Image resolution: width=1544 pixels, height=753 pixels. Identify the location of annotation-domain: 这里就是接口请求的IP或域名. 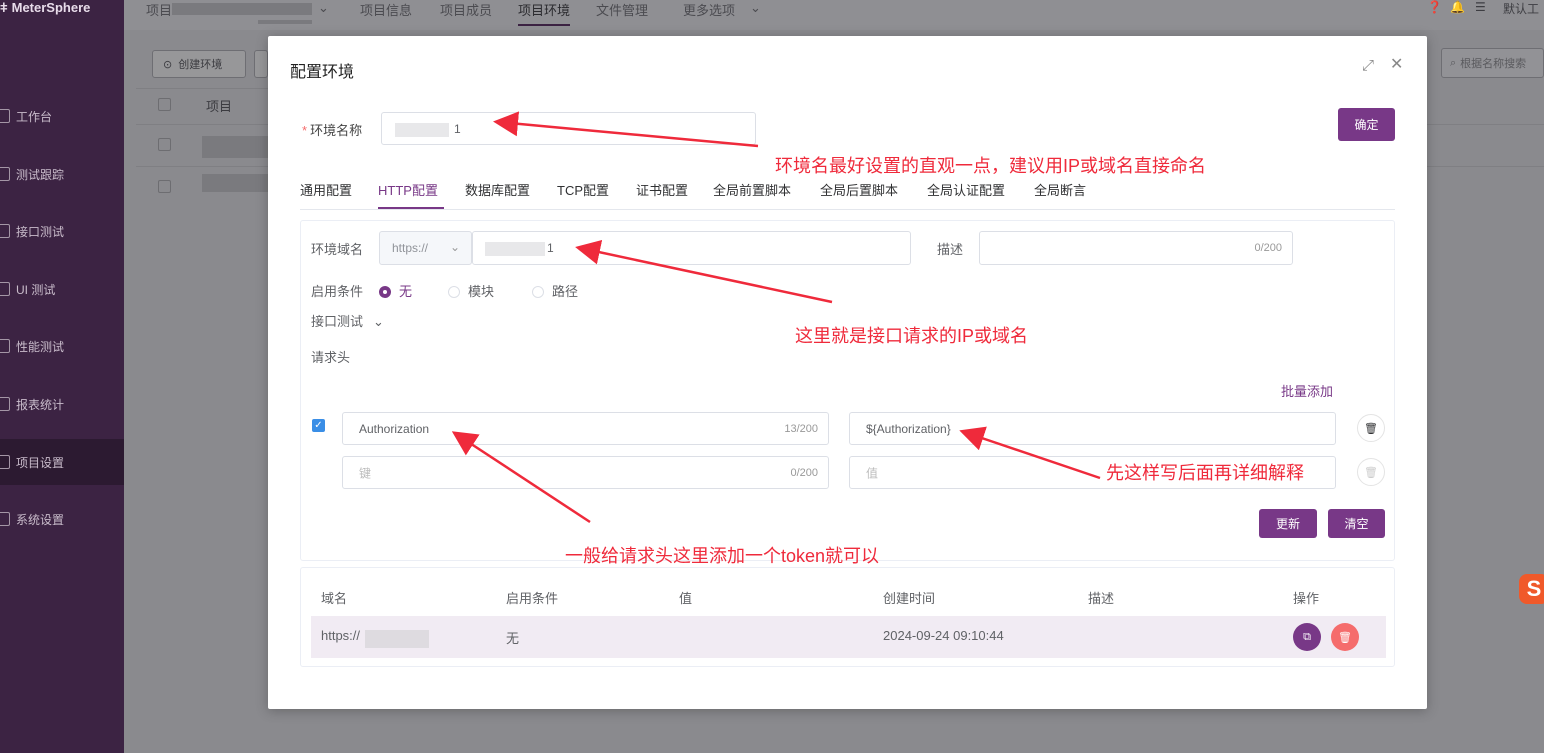
(912, 336).